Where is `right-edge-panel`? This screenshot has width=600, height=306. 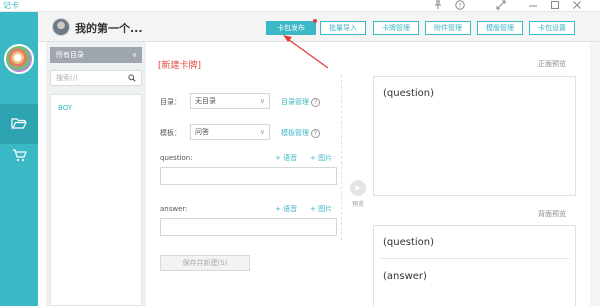 right-edge-panel is located at coordinates (595, 174).